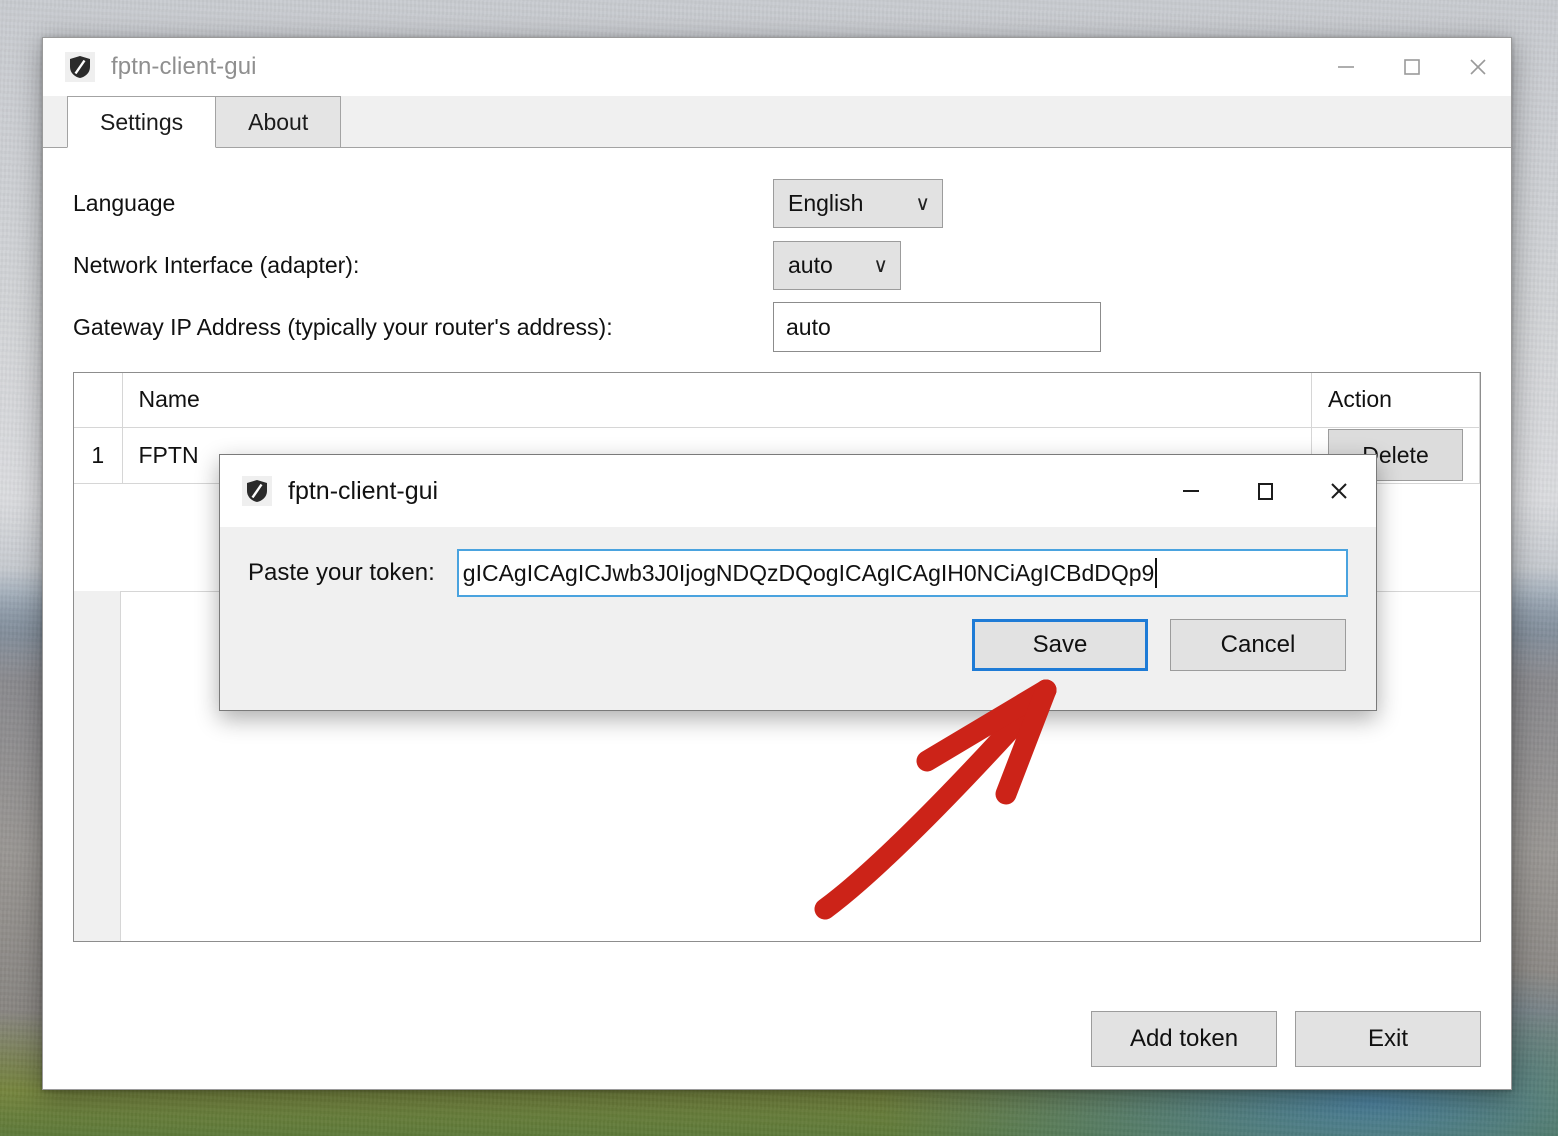 The height and width of the screenshot is (1136, 1558). Describe the element at coordinates (826, 202) in the screenshot. I see `language-value: English` at that location.